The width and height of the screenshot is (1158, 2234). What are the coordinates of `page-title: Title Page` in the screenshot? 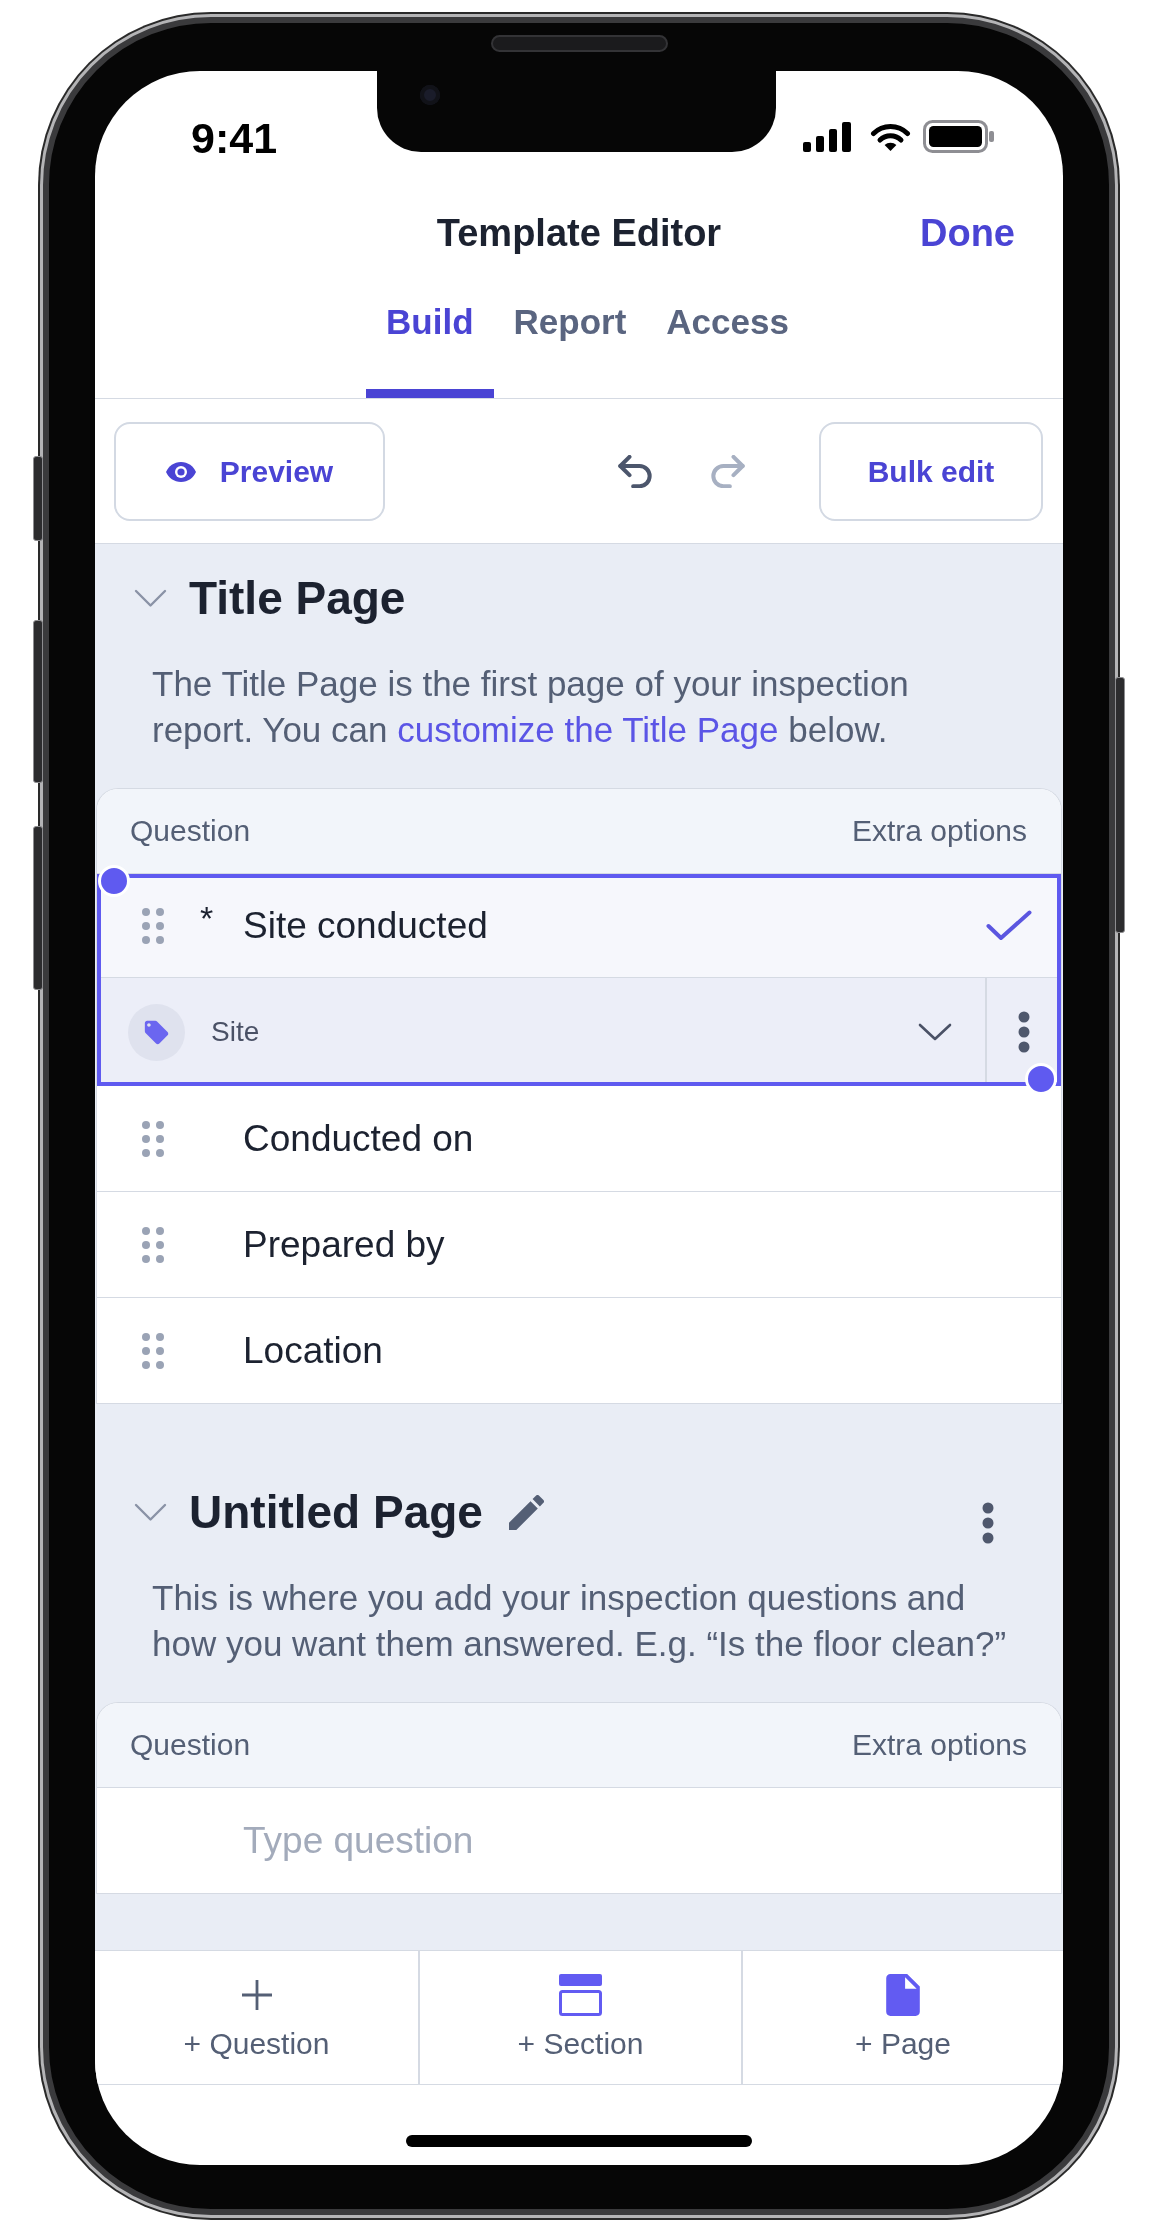 It's located at (297, 598).